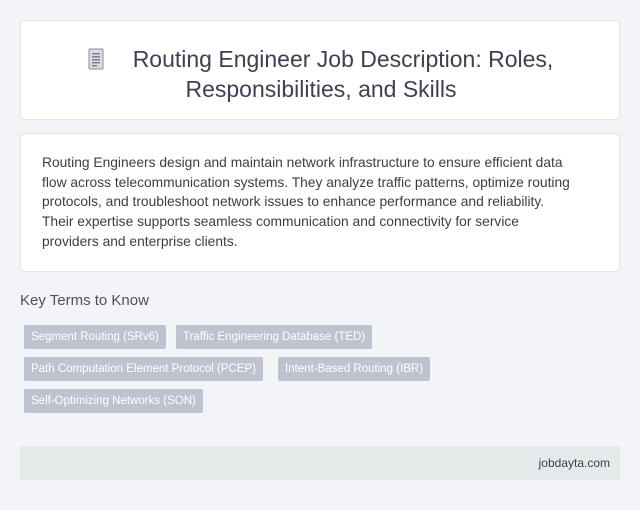  What do you see at coordinates (320, 463) in the screenshot?
I see `footer: jobdayta.com` at bounding box center [320, 463].